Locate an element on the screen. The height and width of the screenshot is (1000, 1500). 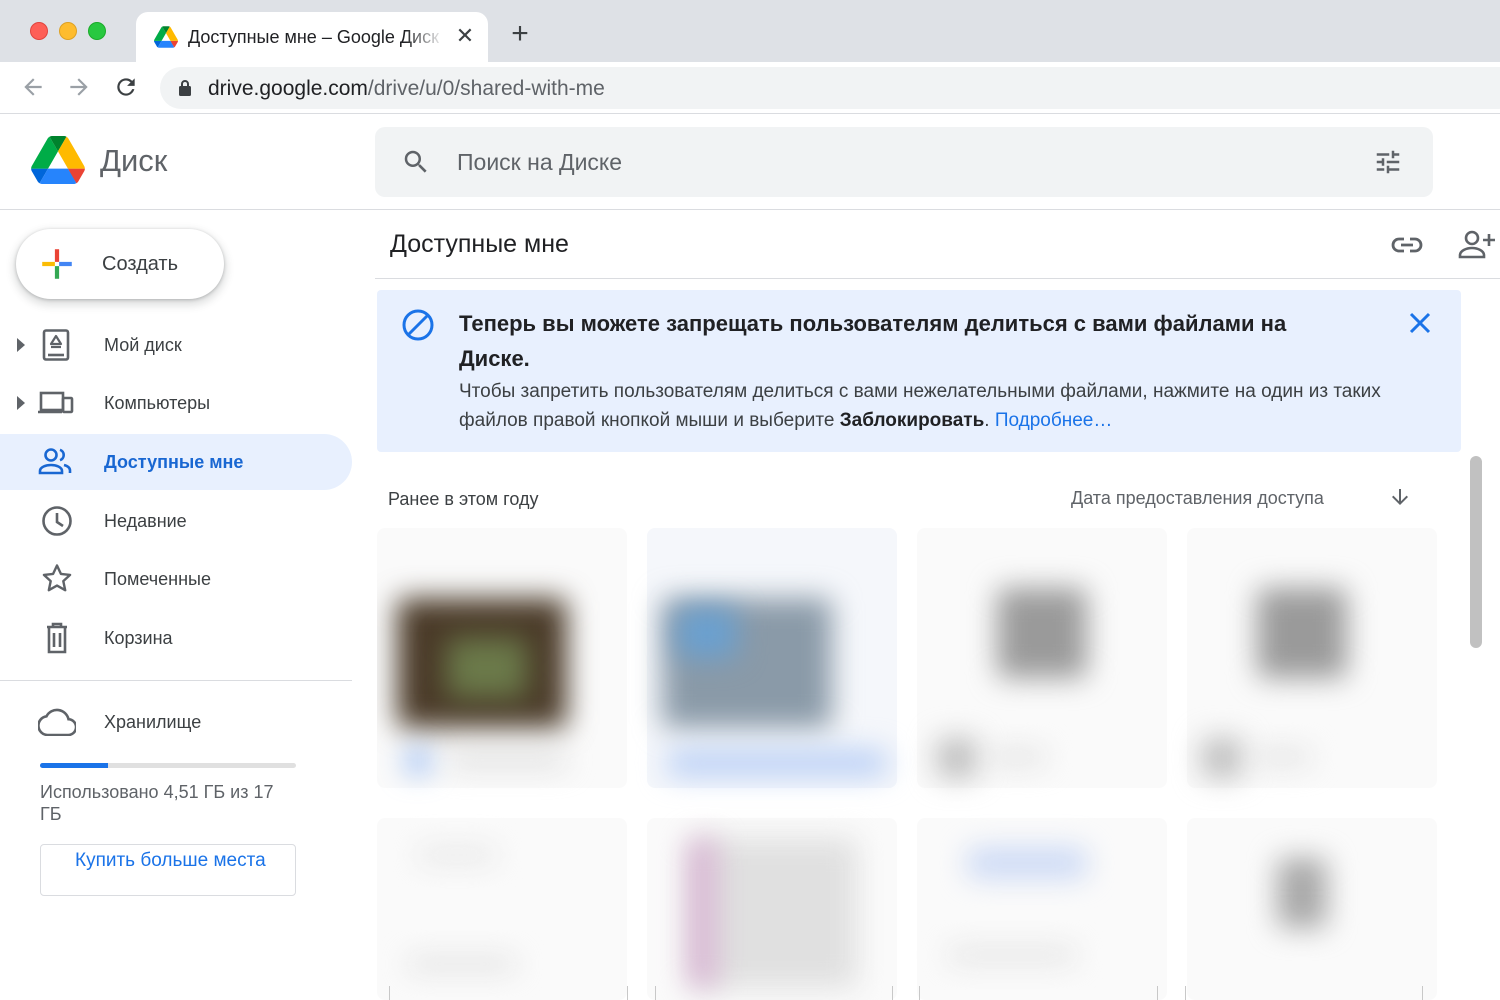
forward-arrow-icon is located at coordinates (79, 87).